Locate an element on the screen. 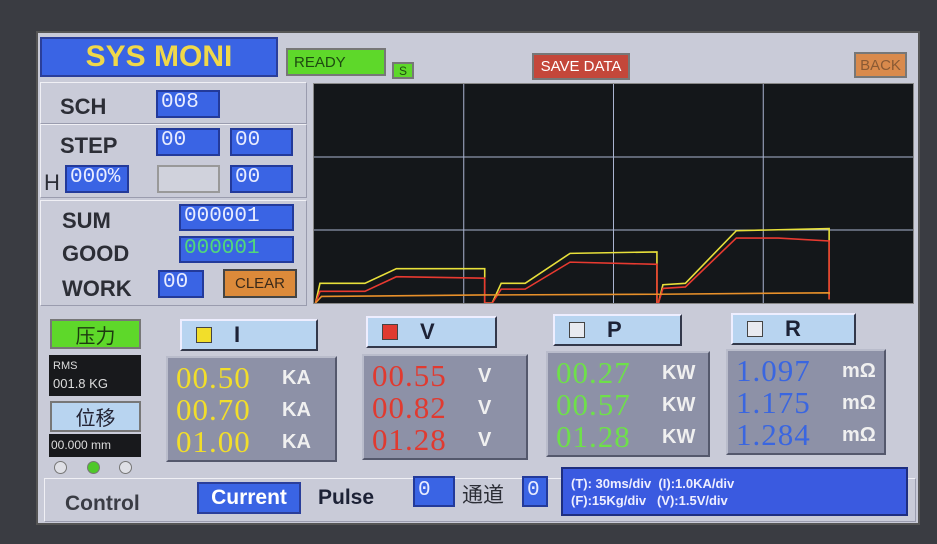 The height and width of the screenshot is (544, 937). sum-field: 000001 is located at coordinates (236, 217).